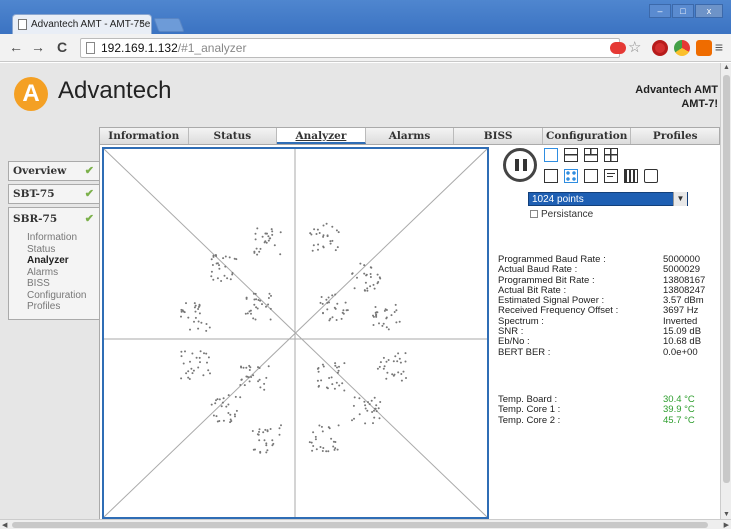 This screenshot has width=731, height=529. I want to click on new-tab-button, so click(169, 25).